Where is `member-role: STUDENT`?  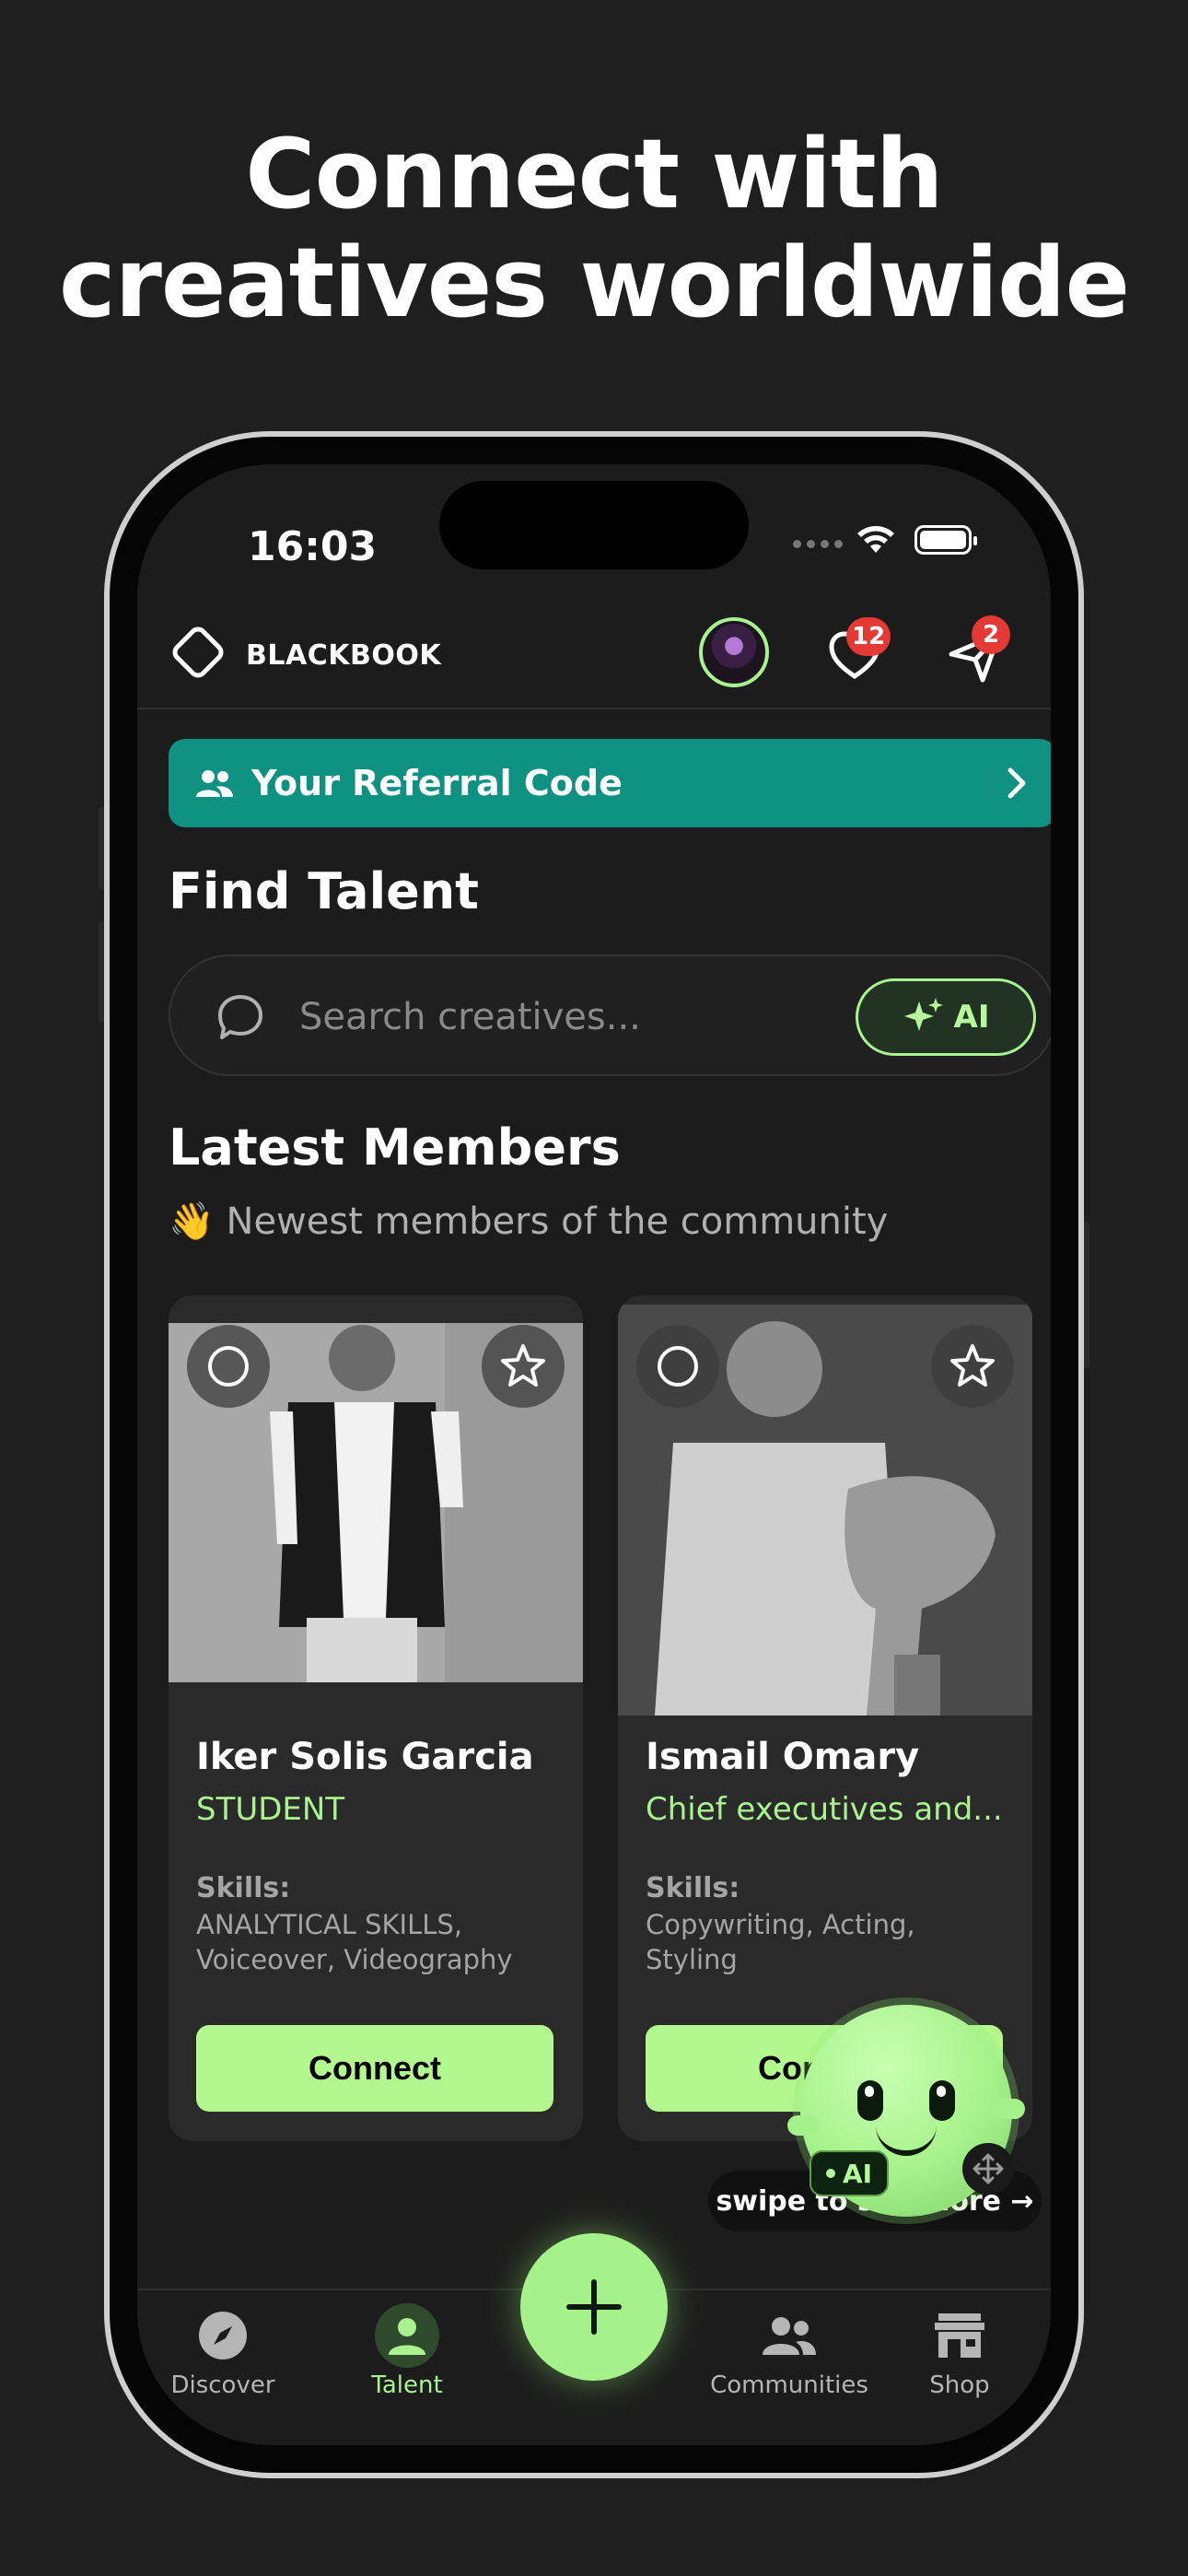 member-role: STUDENT is located at coordinates (270, 1809).